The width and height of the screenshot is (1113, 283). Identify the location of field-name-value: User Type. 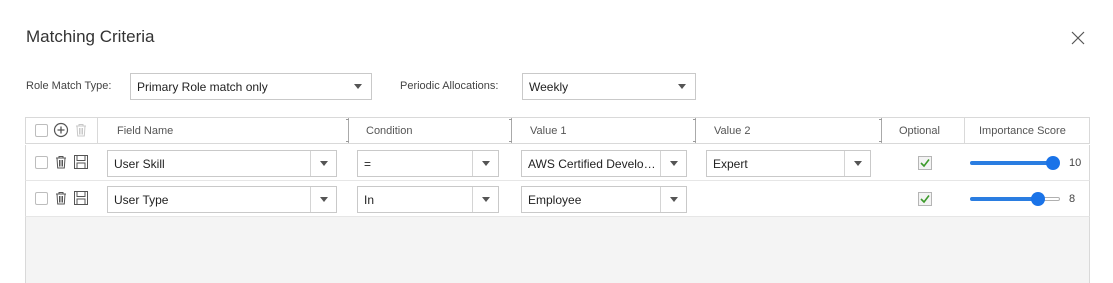
(141, 199).